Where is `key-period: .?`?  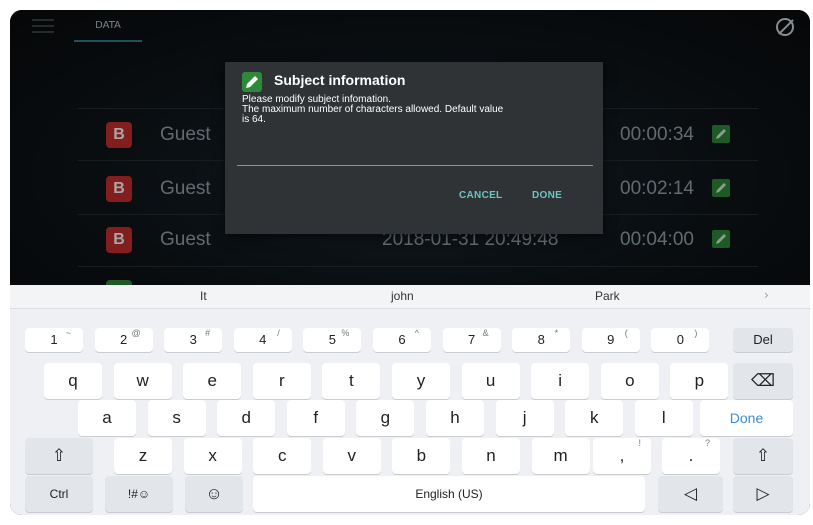
key-period: .? is located at coordinates (691, 456).